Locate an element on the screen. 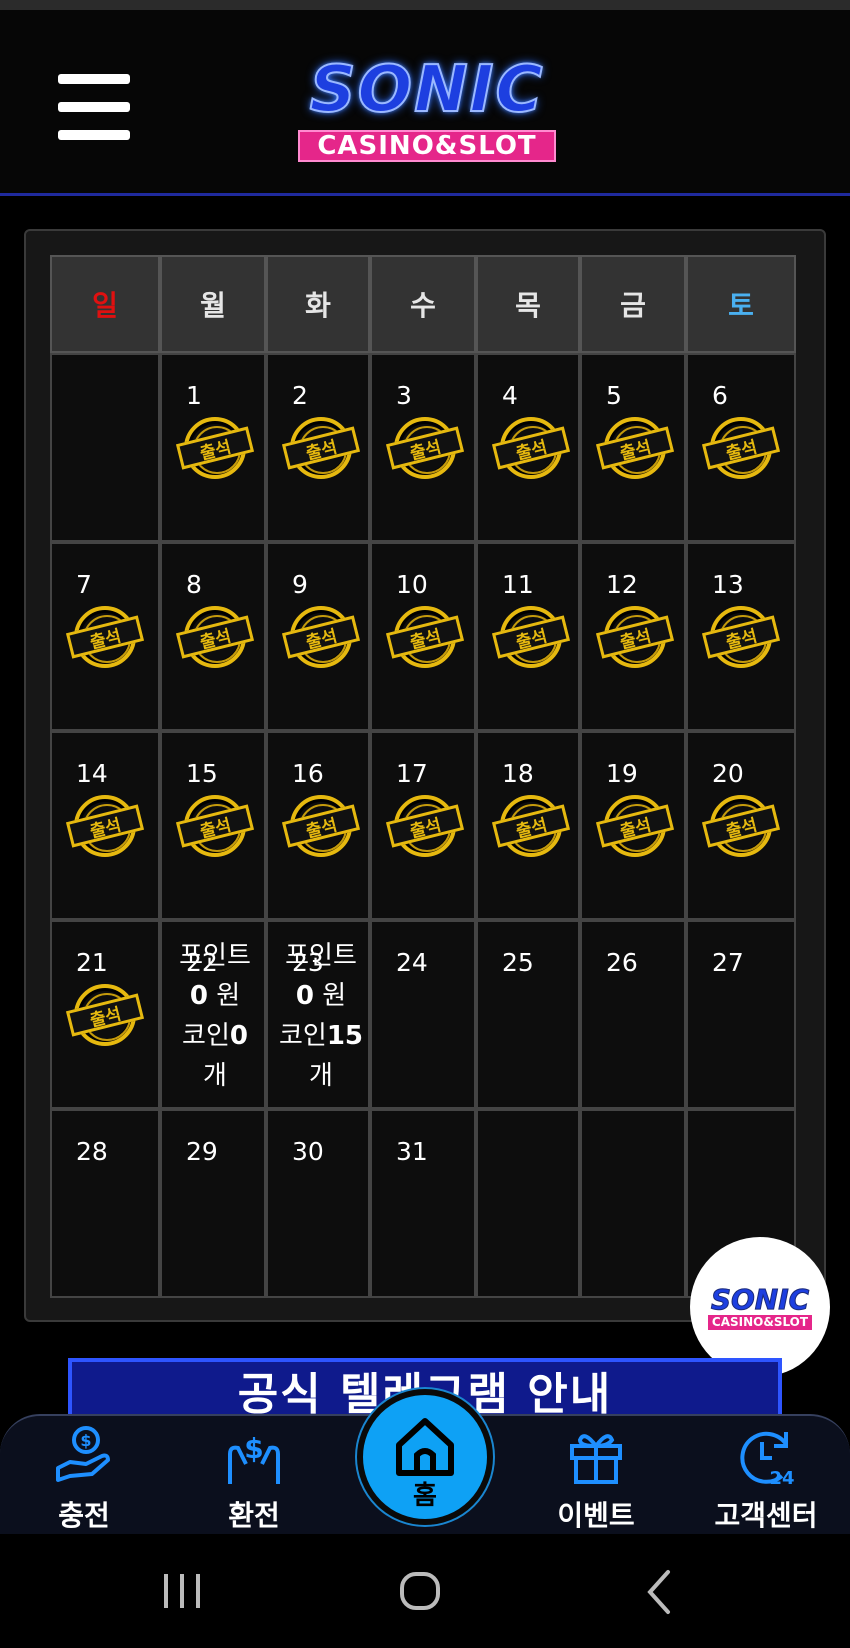 Image resolution: width=850 pixels, height=1648 pixels. calendar-day-19: 19 출석 is located at coordinates (633, 825).